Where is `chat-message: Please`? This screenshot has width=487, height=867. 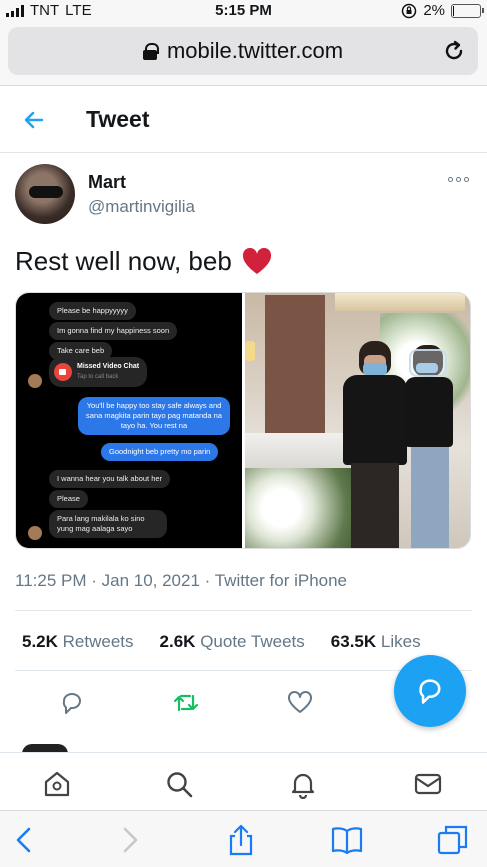
chat-message: Please is located at coordinates (68, 499).